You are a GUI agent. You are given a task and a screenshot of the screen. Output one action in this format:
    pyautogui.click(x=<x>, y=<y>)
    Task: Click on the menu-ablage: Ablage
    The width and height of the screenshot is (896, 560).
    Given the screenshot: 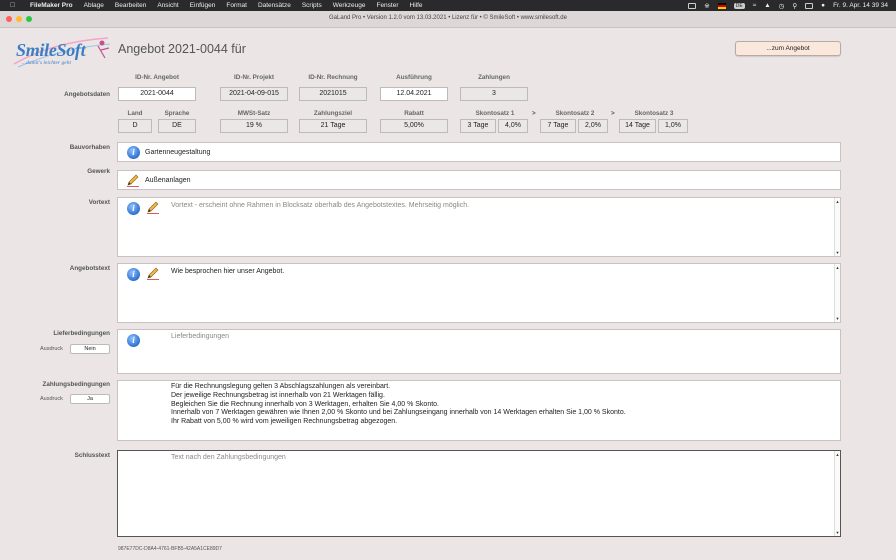 What is the action you would take?
    pyautogui.click(x=94, y=5)
    